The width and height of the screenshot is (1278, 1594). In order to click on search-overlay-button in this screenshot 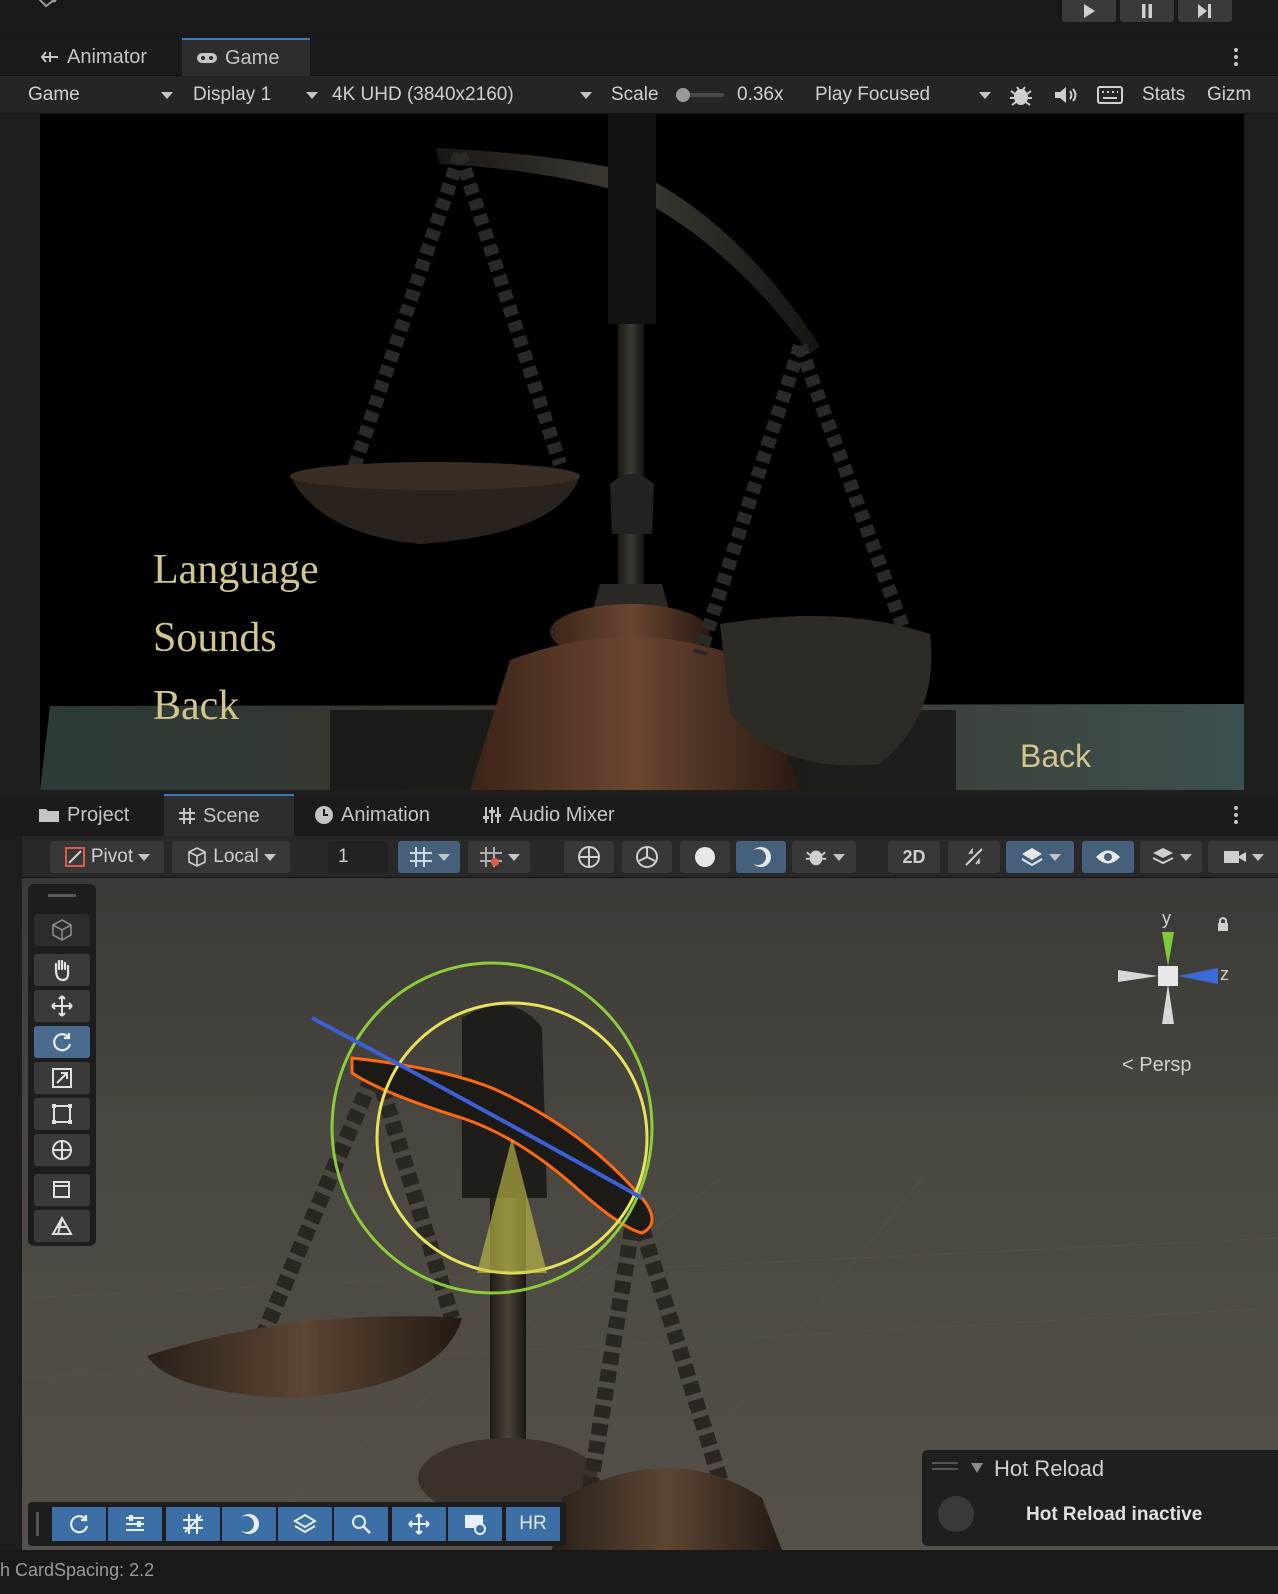, I will do `click(361, 1524)`.